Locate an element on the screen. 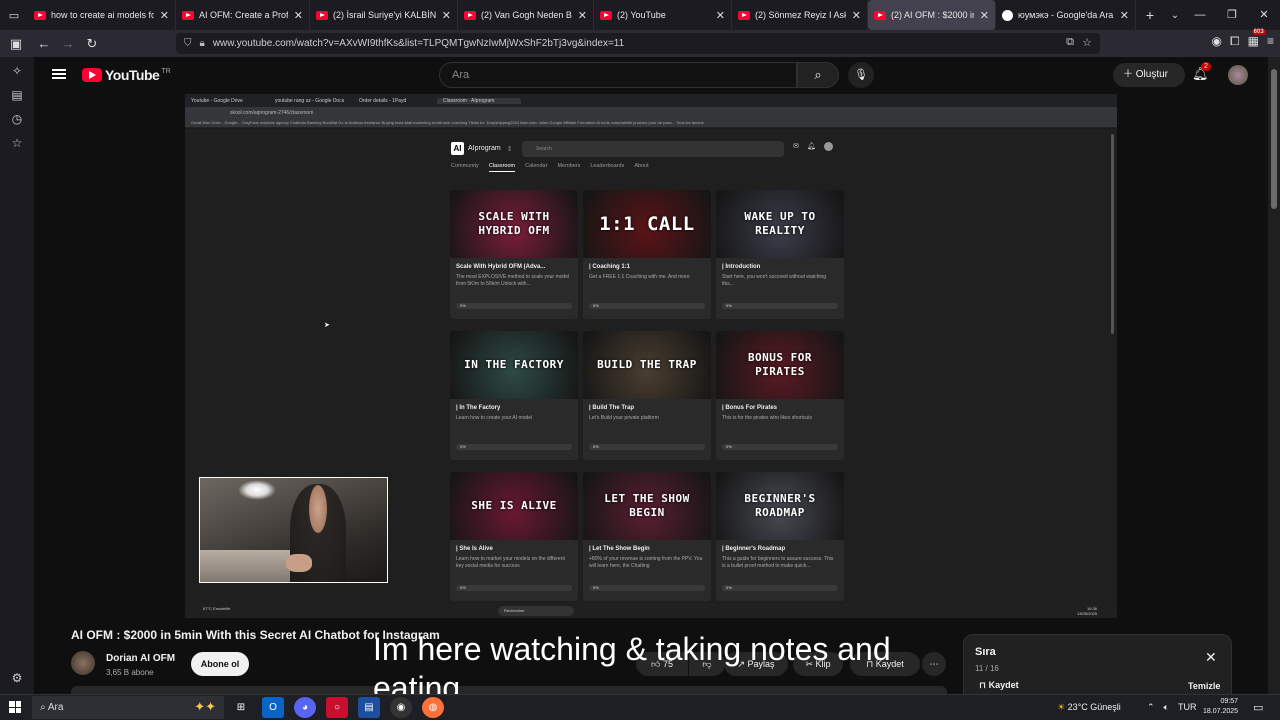  create-label: Oluştur is located at coordinates (1152, 74).